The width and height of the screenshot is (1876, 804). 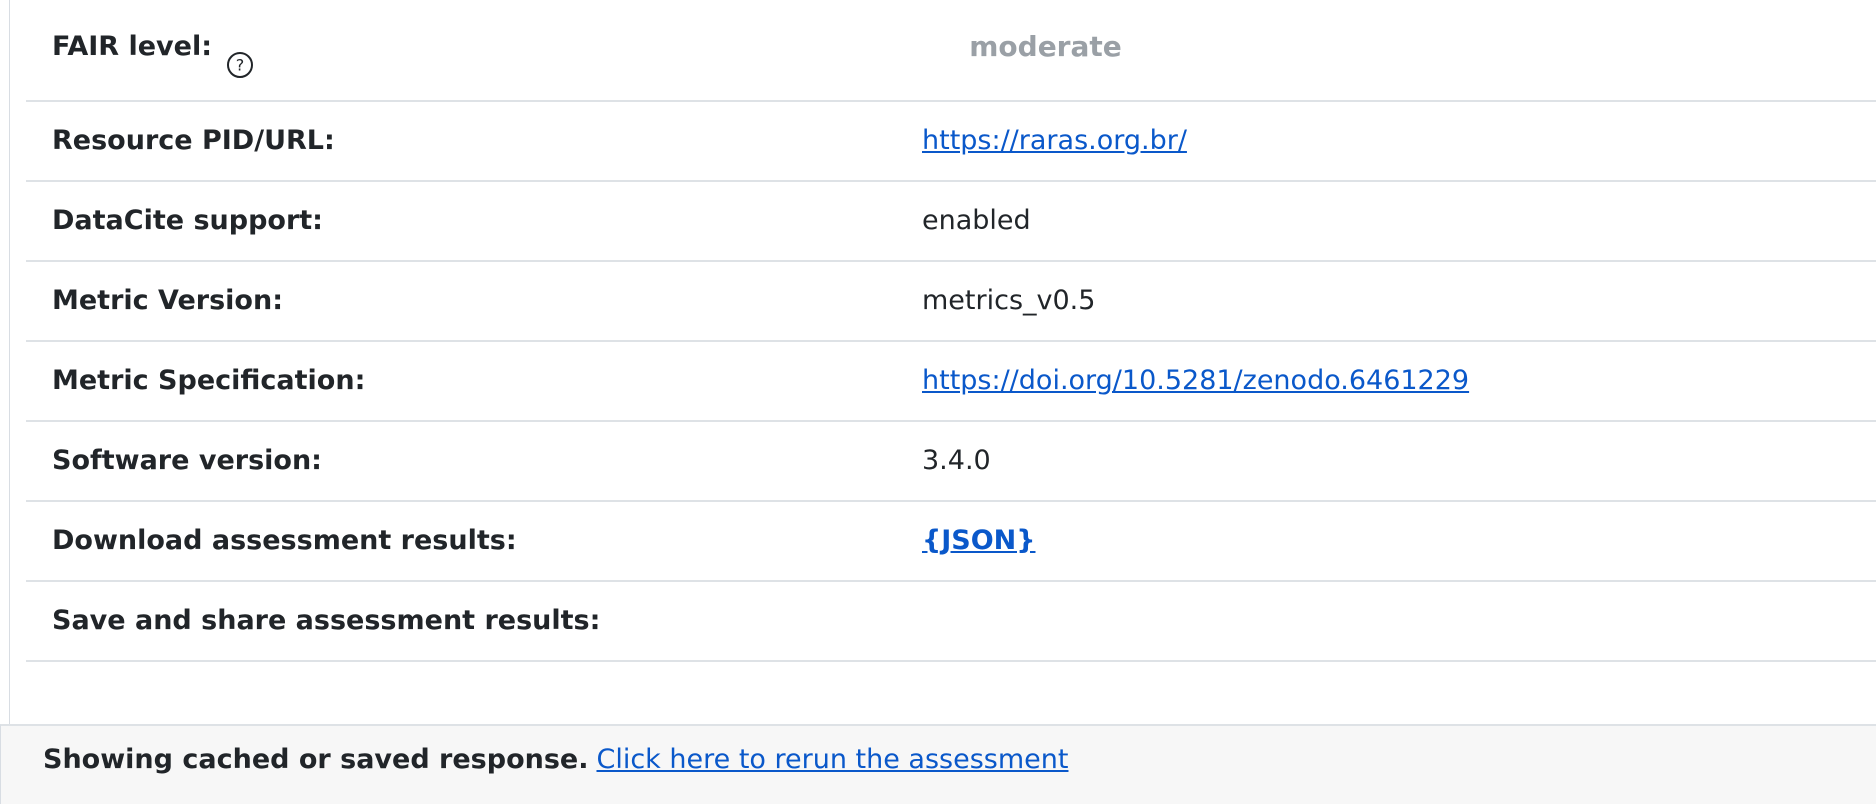 I want to click on resource-pid-value: https://raras.org.br/, so click(x=1054, y=141).